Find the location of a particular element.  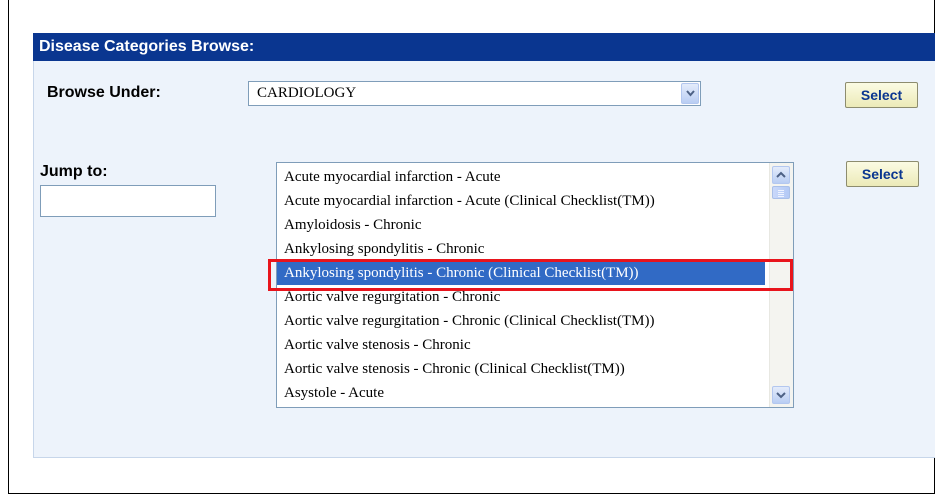

list-item: Aortic valve stenosis - Chronic is located at coordinates (521, 345).